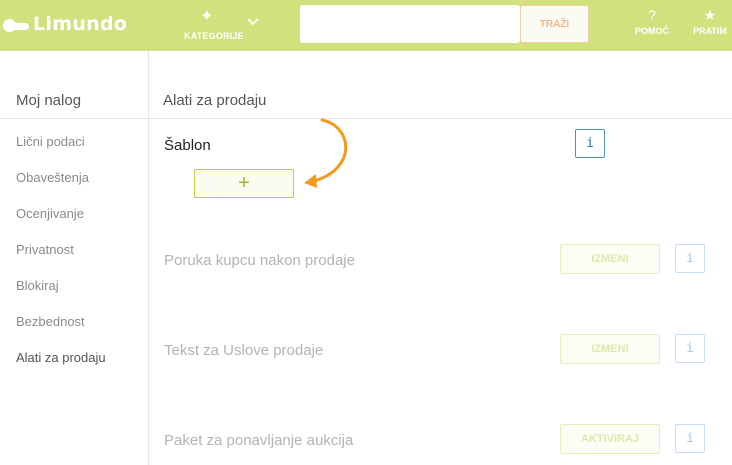 This screenshot has height=465, width=732. What do you see at coordinates (244, 350) in the screenshot?
I see `uslovi-prodaje-label: Tekst za Uslove prodaje` at bounding box center [244, 350].